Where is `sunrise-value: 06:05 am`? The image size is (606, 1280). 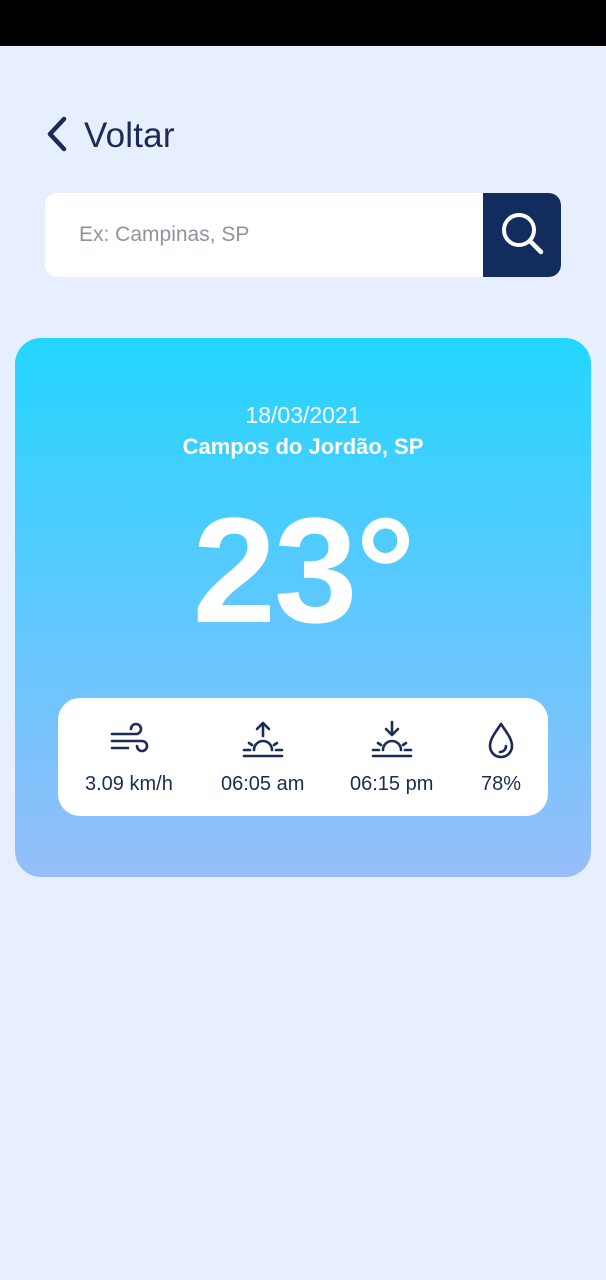
sunrise-value: 06:05 am is located at coordinates (263, 784).